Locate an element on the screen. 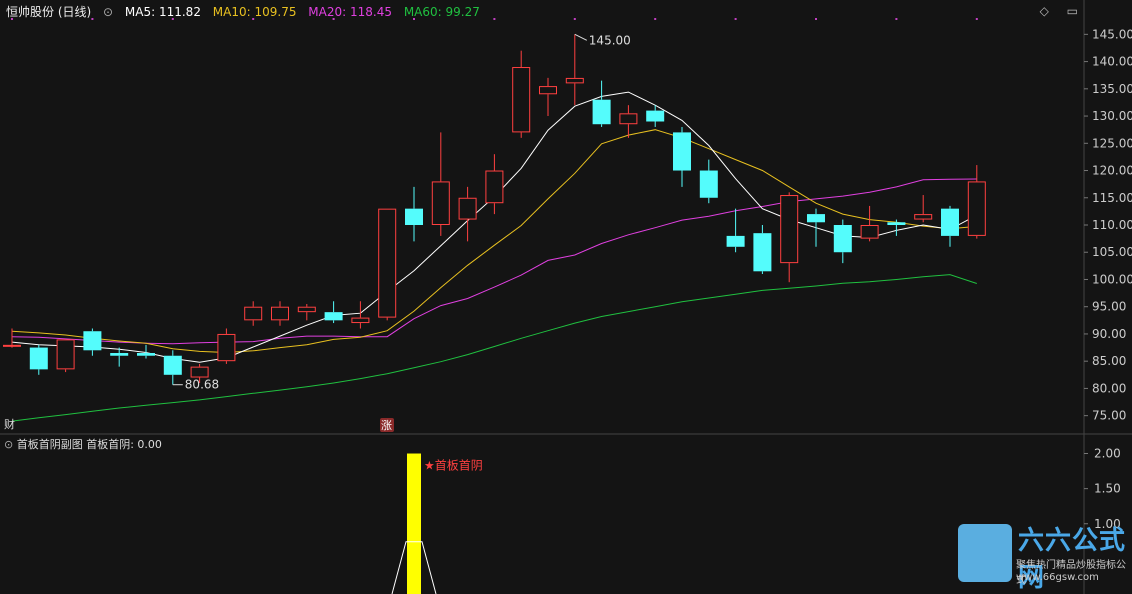 This screenshot has width=1132, height=594. y-tick-label: 85.00 is located at coordinates (1109, 361).